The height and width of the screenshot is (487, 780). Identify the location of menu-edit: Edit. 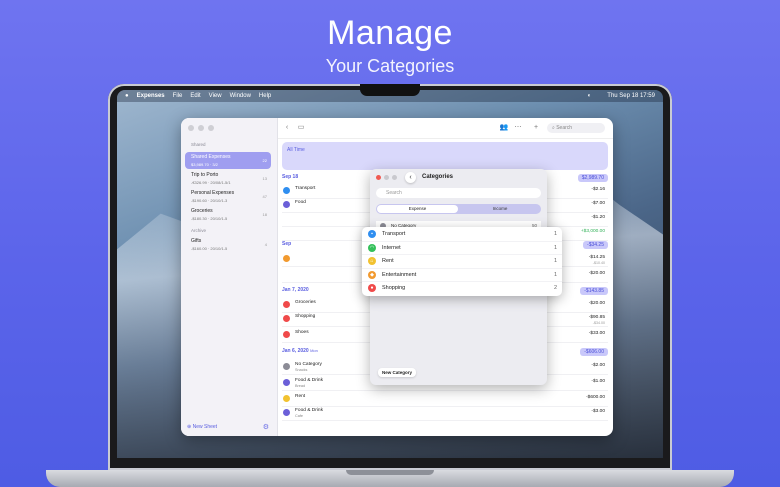
(195, 96).